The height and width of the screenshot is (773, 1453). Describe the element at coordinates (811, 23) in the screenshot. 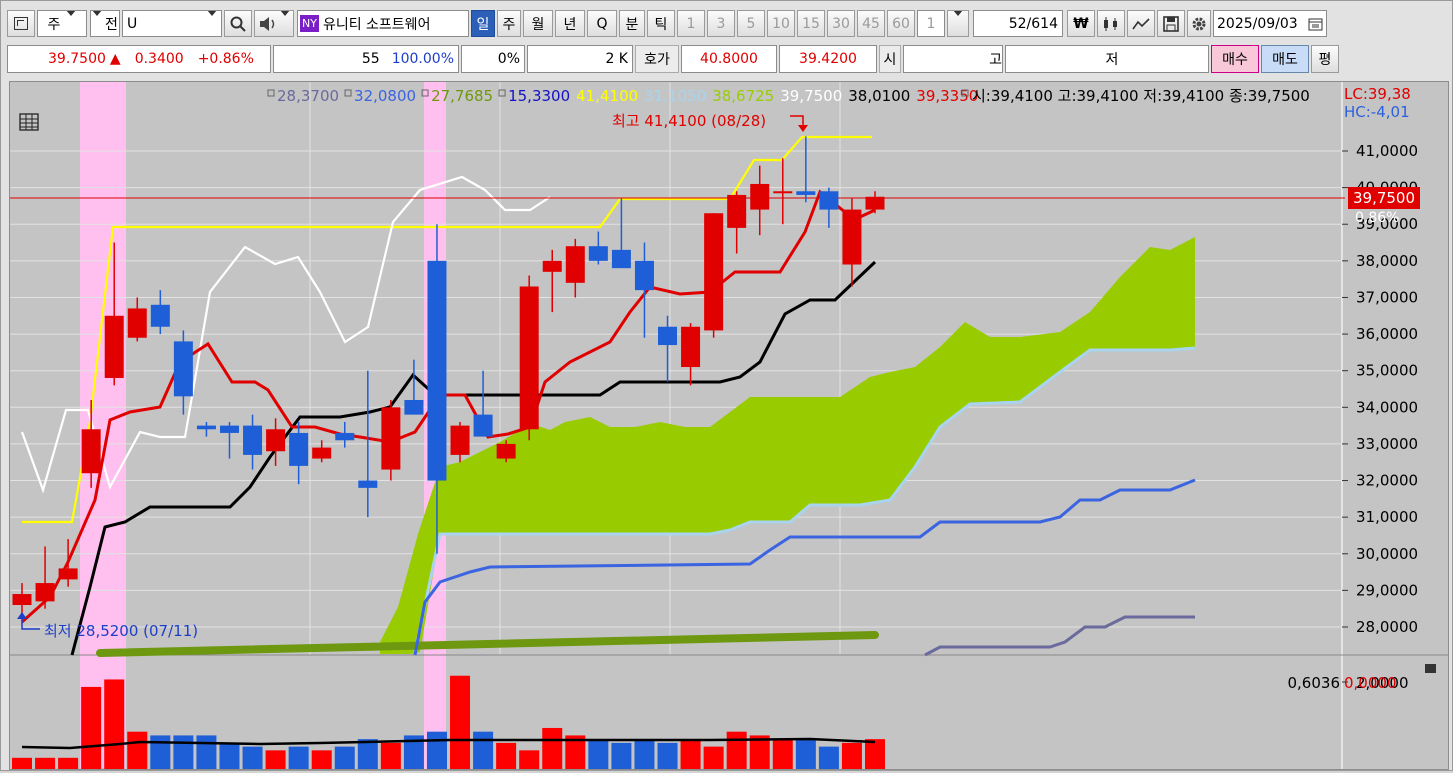

I see `interval-15: 15` at that location.